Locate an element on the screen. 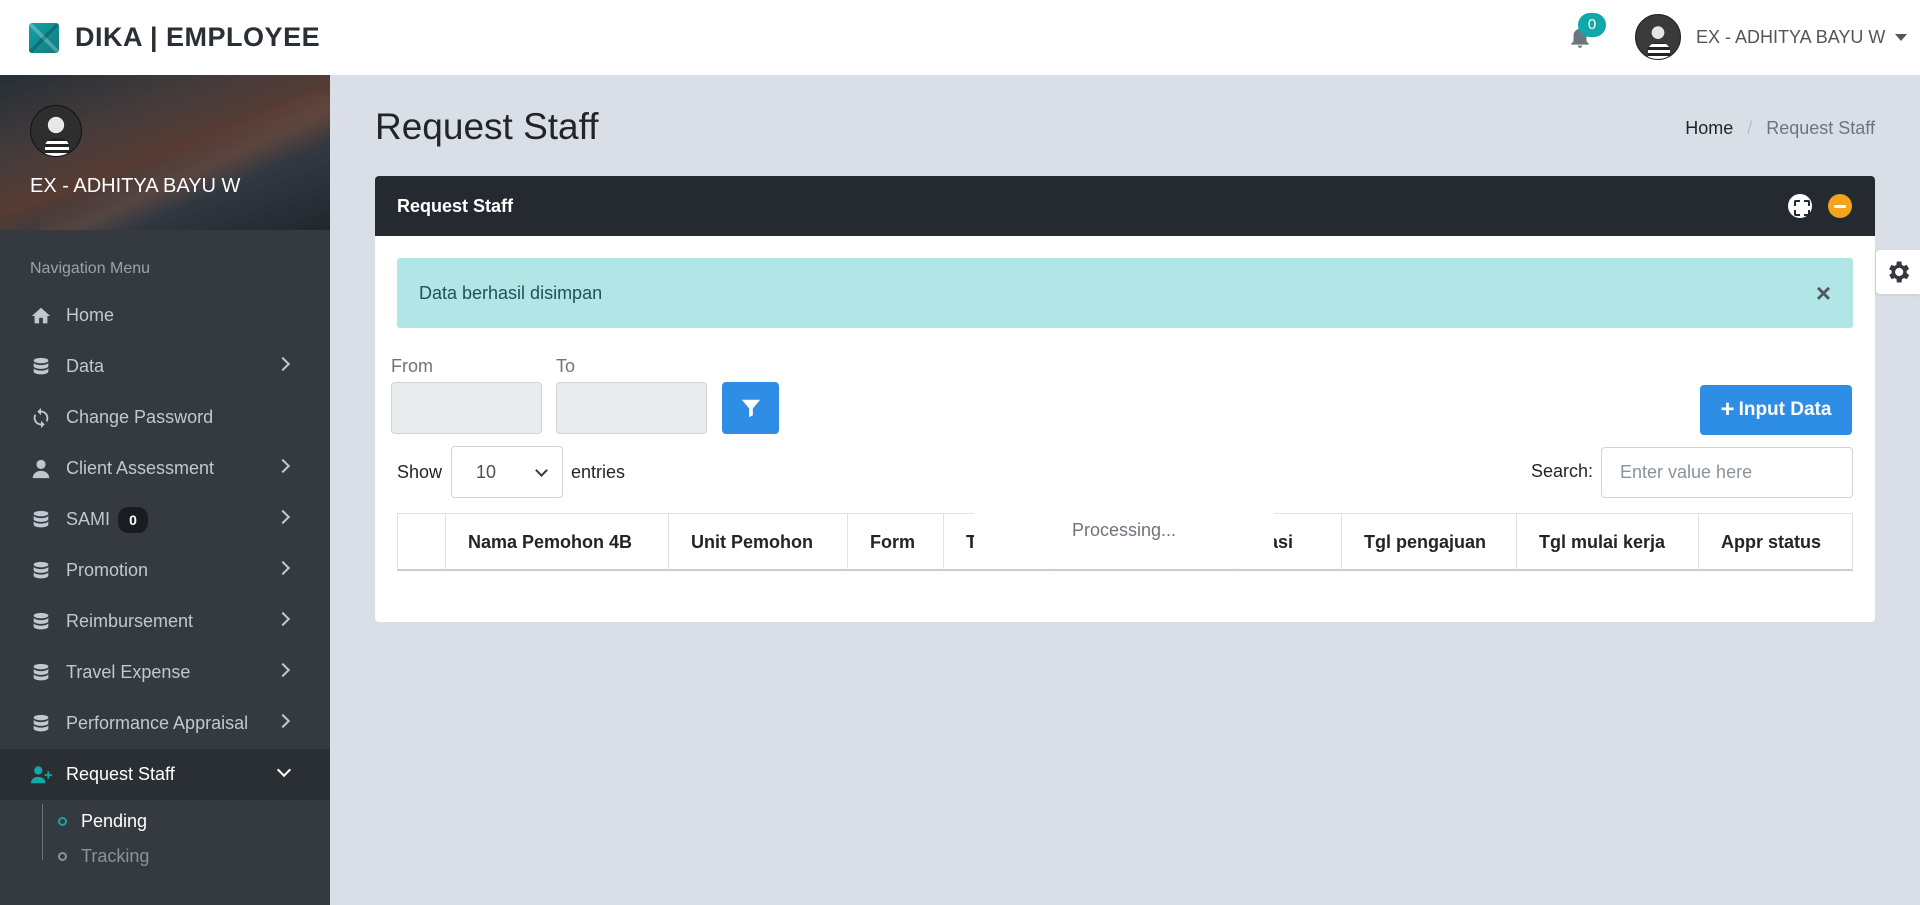 This screenshot has height=905, width=1920. avatar is located at coordinates (1658, 37).